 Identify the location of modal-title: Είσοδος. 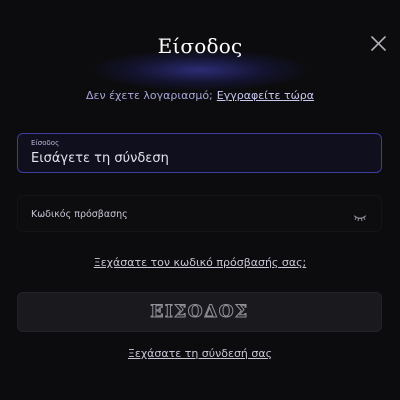
(200, 46).